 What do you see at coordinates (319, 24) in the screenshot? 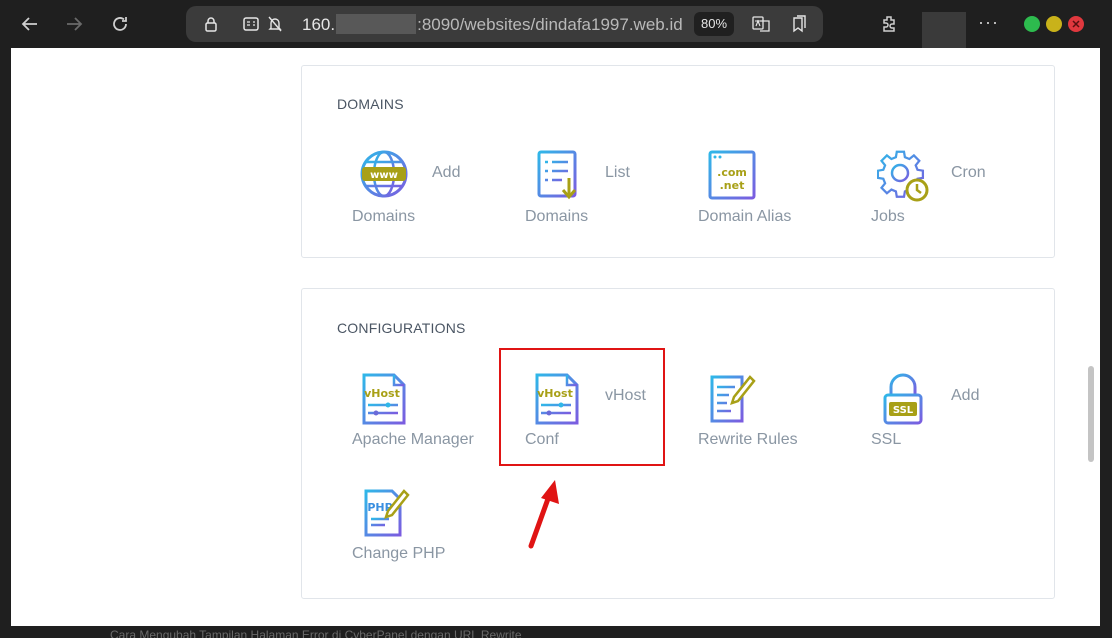
I see `url-host-prefix: 160.` at bounding box center [319, 24].